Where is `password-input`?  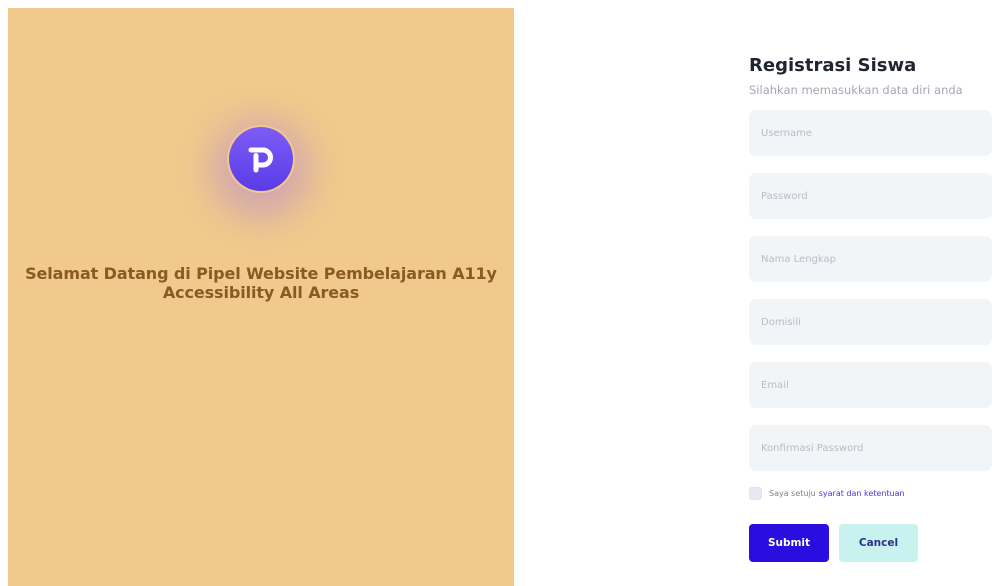
password-input is located at coordinates (870, 196).